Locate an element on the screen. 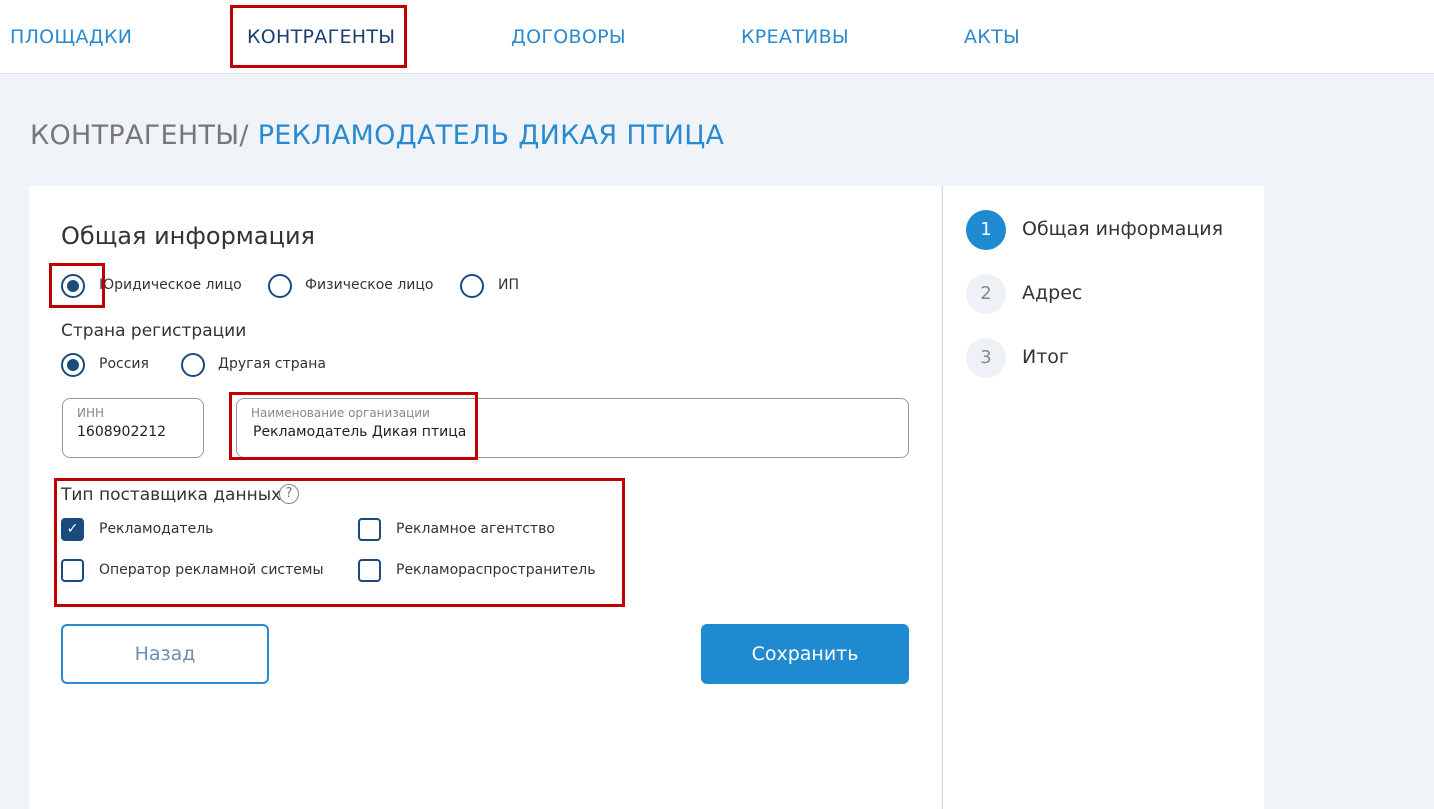 This screenshot has height=809, width=1434. radio-legal-entity is located at coordinates (73, 286).